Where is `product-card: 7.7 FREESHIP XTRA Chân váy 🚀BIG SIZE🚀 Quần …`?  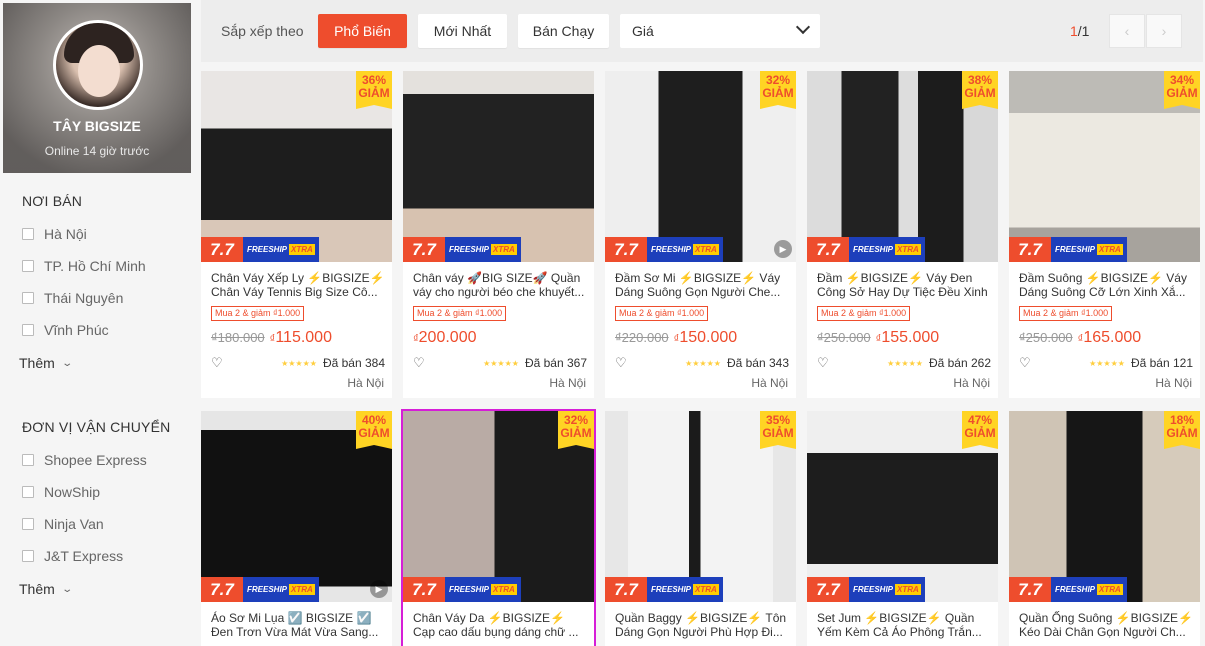 product-card: 7.7 FREESHIP XTRA Chân váy 🚀BIG SIZE🚀 Quần … is located at coordinates (498, 234).